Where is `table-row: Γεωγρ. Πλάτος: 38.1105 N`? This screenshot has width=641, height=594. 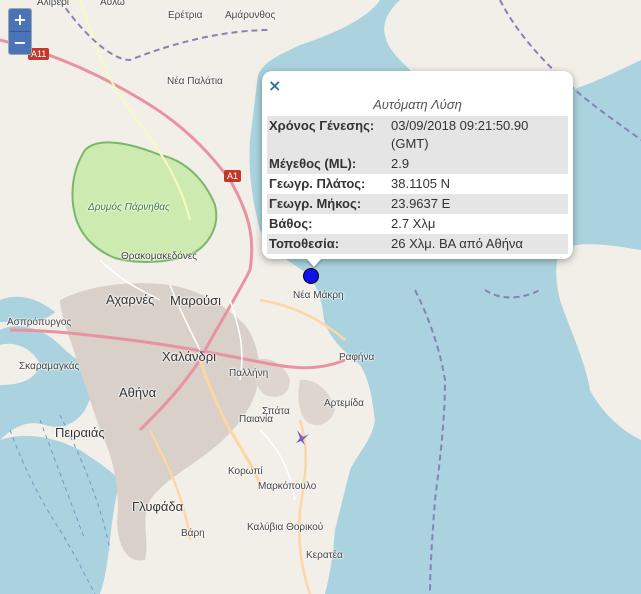
table-row: Γεωγρ. Πλάτος: 38.1105 N is located at coordinates (417, 184).